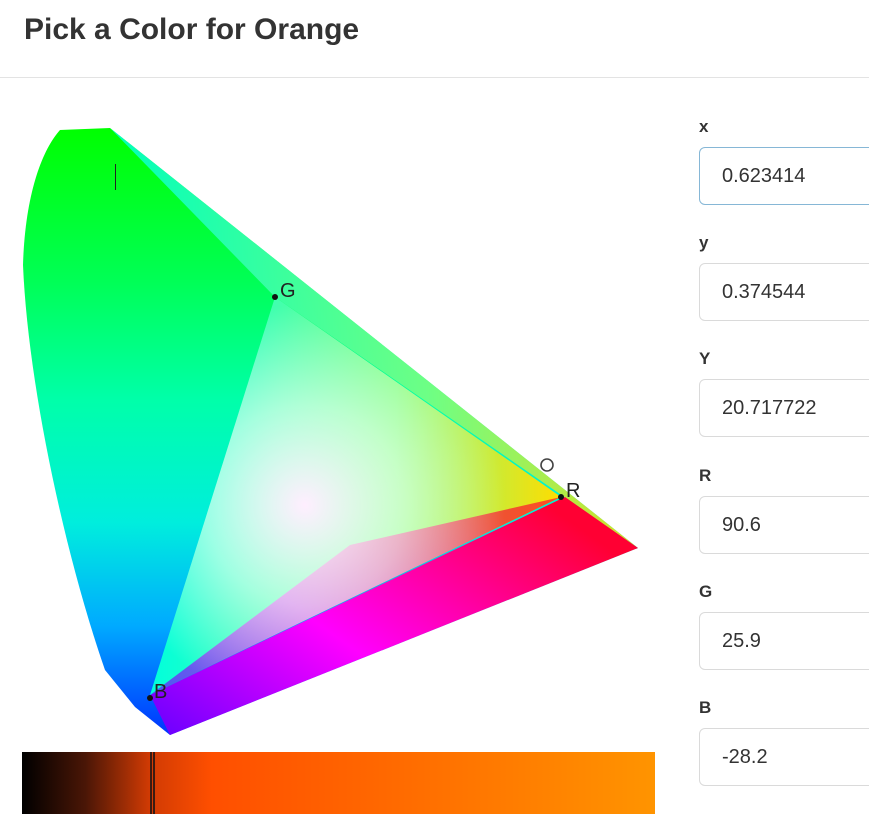  What do you see at coordinates (115, 177) in the screenshot?
I see `text-cursor` at bounding box center [115, 177].